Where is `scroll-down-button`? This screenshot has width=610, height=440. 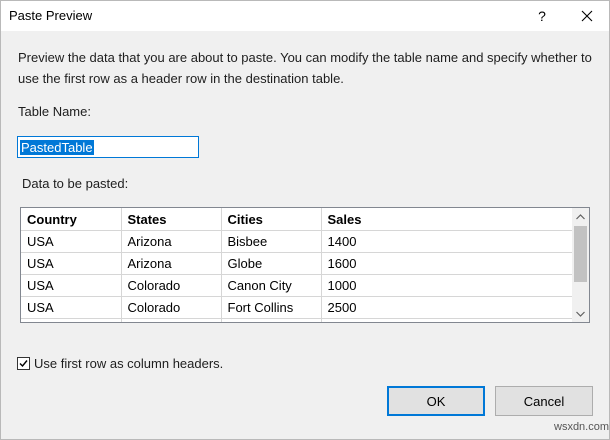 scroll-down-button is located at coordinates (580, 313).